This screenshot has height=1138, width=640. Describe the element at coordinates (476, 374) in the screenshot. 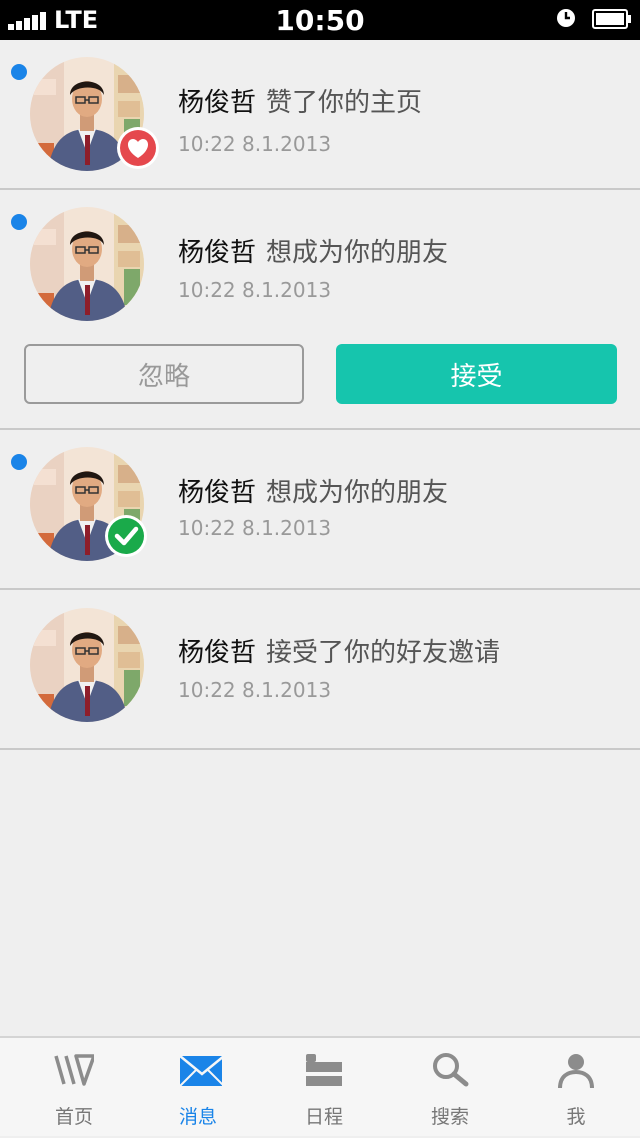

I see `accept-button: 接受` at that location.